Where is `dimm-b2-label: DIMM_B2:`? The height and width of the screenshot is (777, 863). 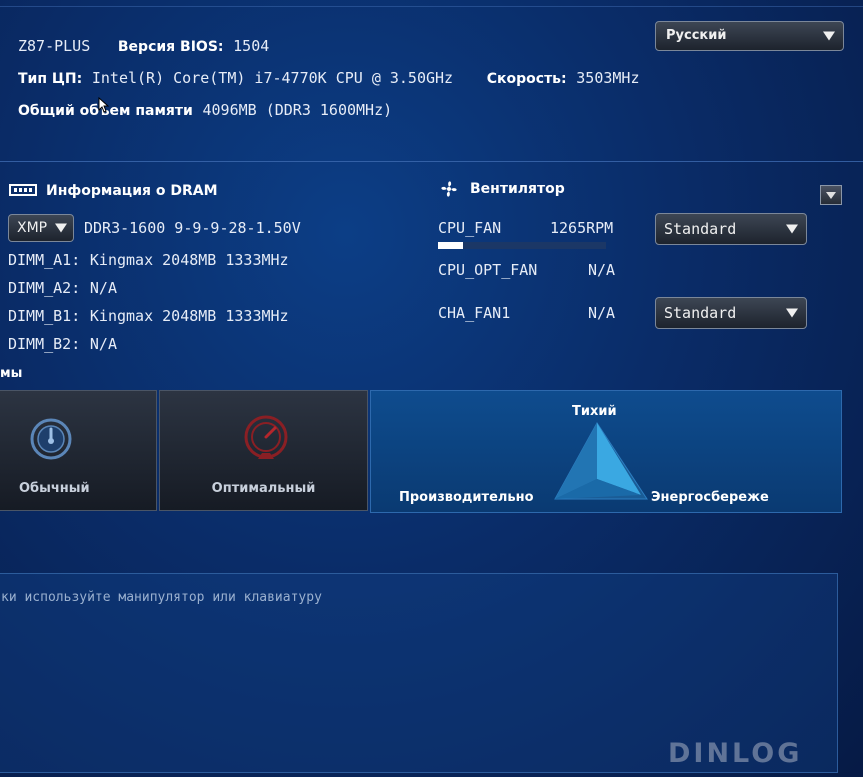
dimm-b2-label: DIMM_B2: is located at coordinates (44, 344).